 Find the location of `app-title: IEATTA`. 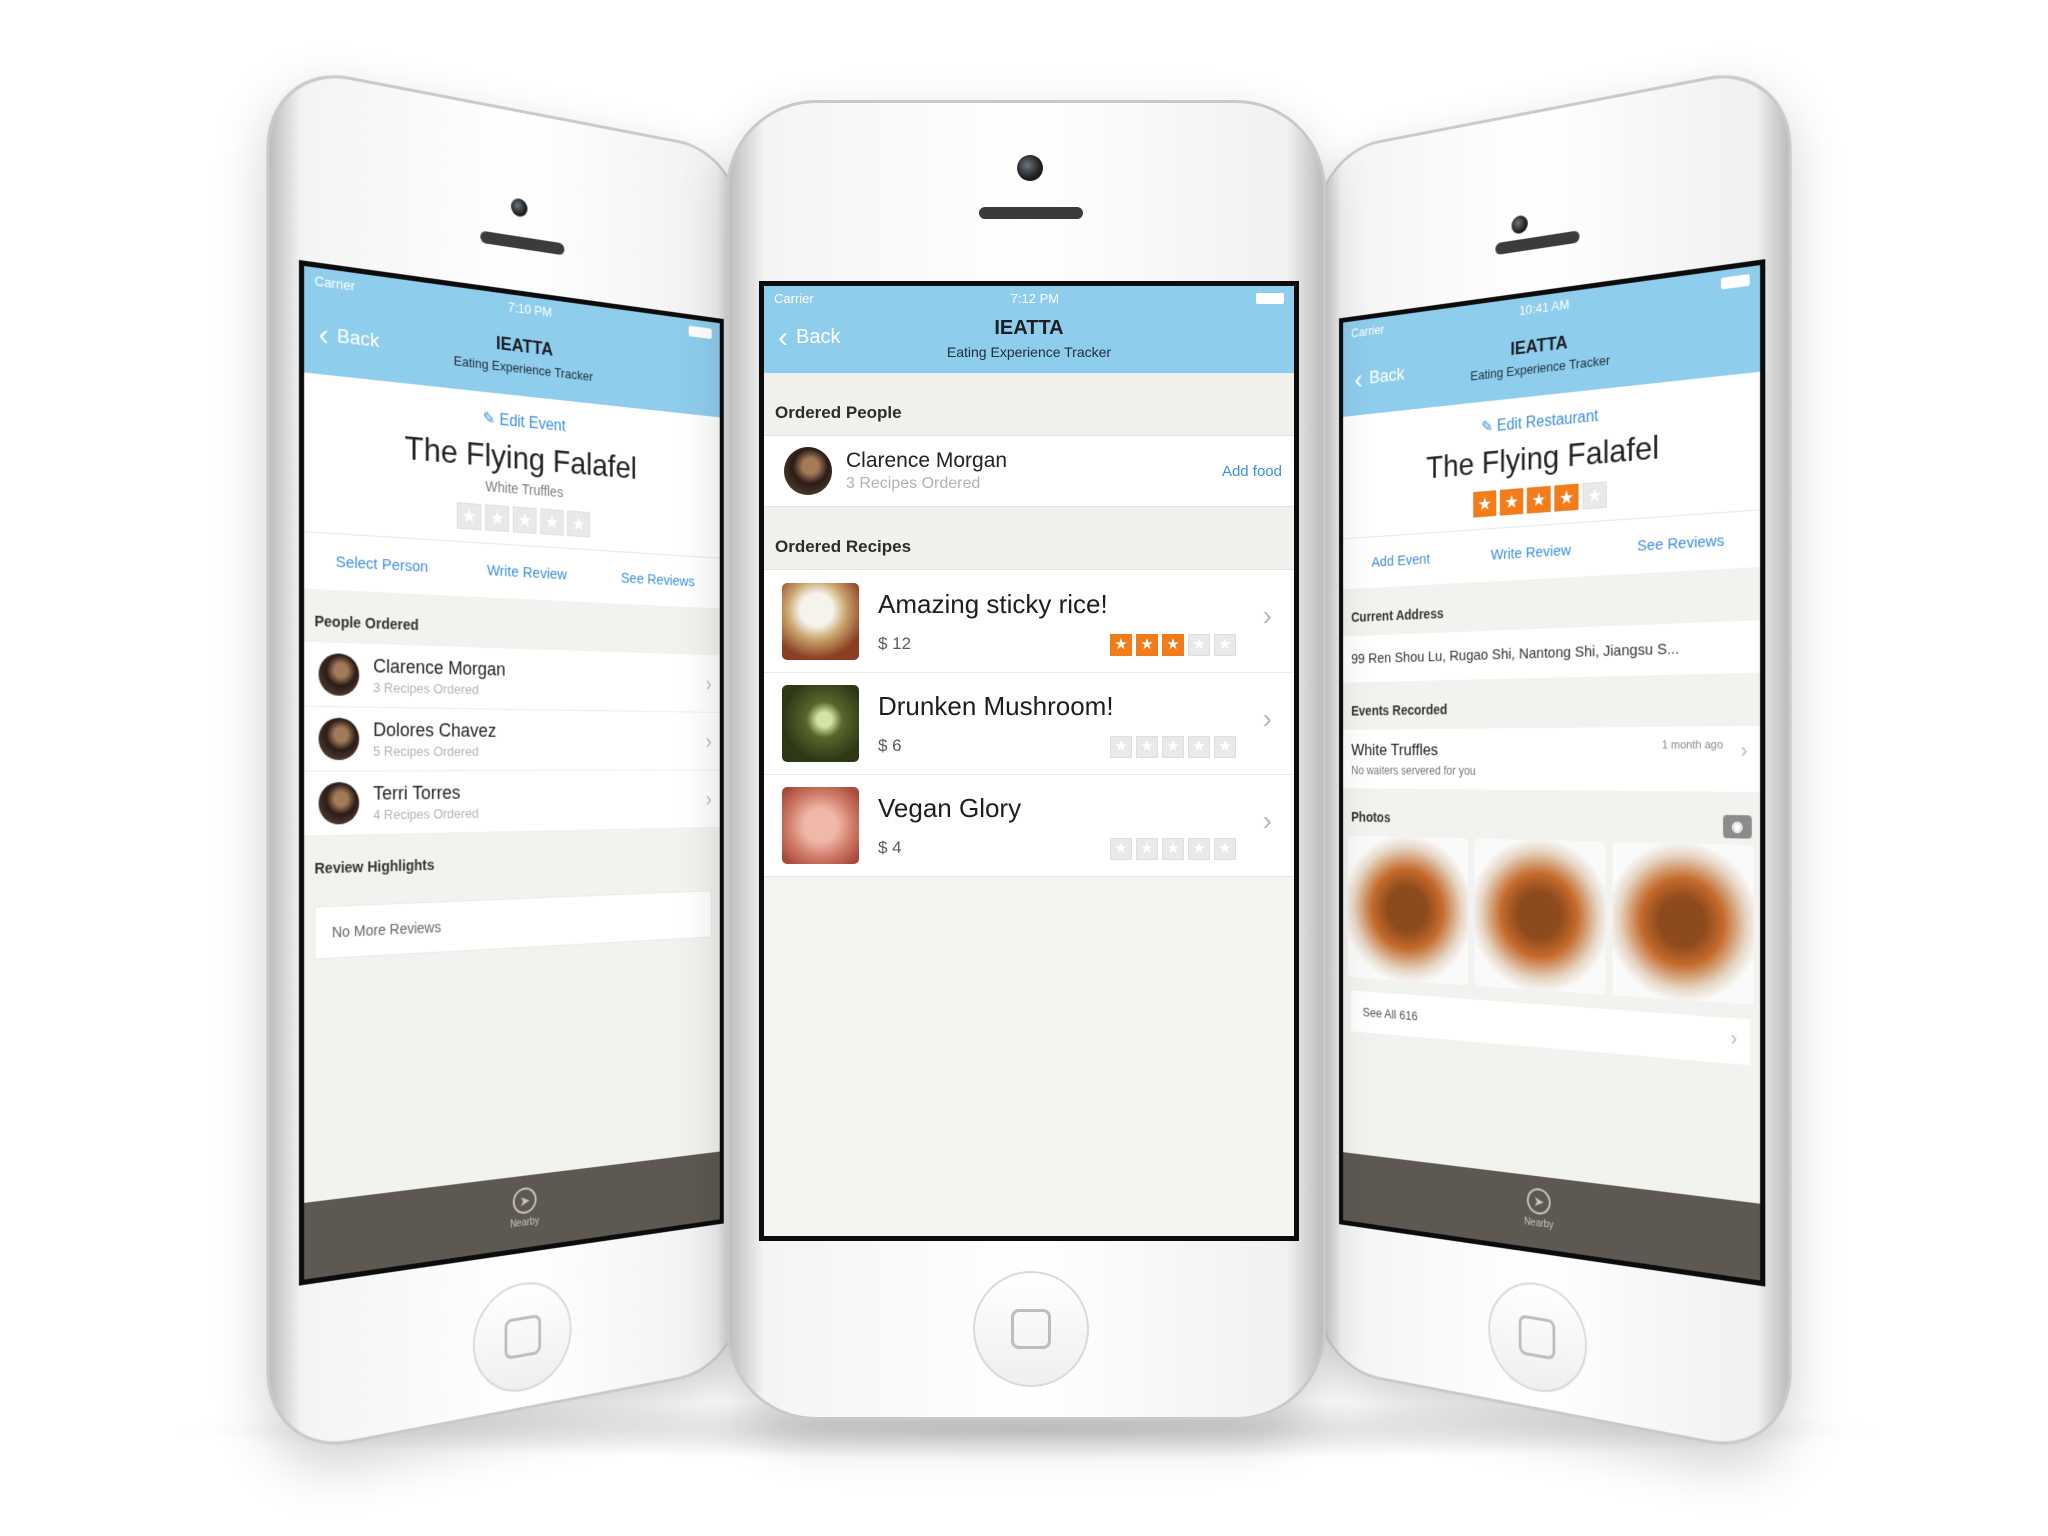

app-title: IEATTA is located at coordinates (1029, 328).